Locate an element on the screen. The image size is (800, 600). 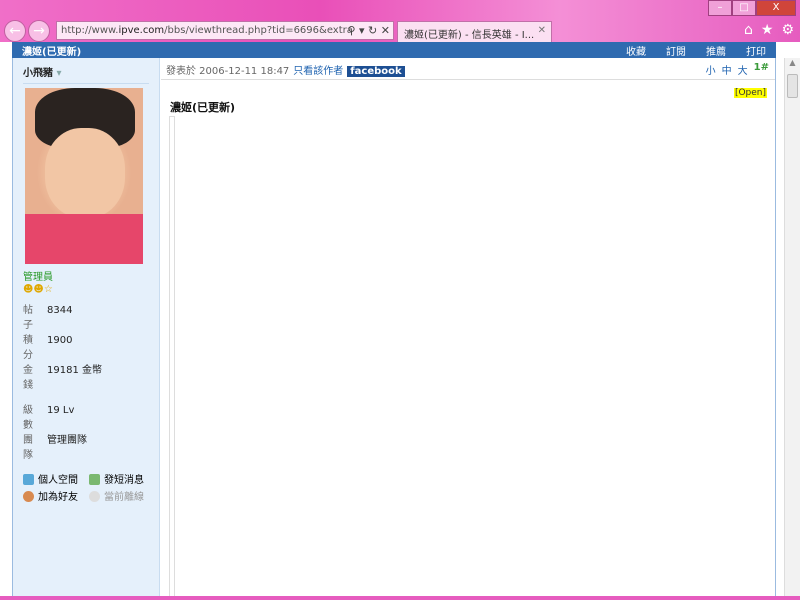
home-icon: ⌂ is located at coordinates (748, 30).